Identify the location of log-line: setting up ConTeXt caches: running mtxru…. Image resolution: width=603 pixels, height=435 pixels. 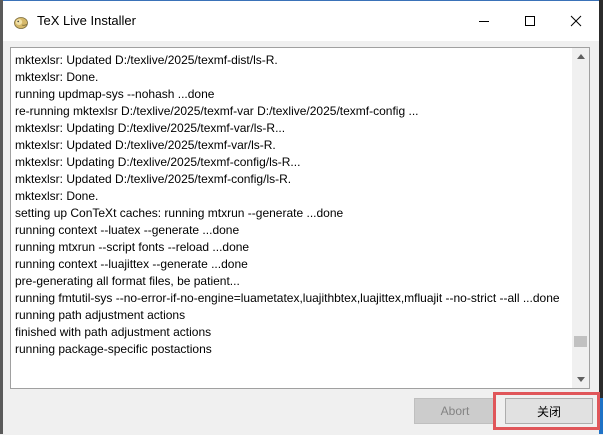
(179, 213).